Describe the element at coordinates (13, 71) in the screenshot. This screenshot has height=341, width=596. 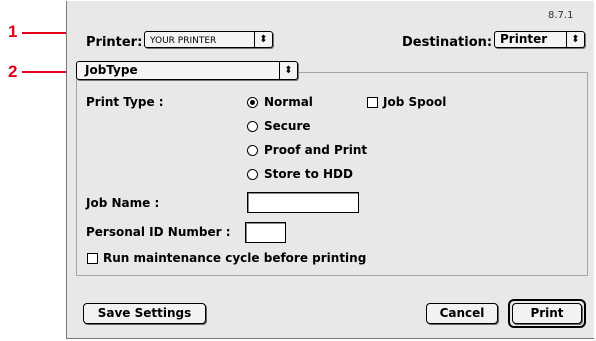
I see `callout-number-2: 2` at that location.